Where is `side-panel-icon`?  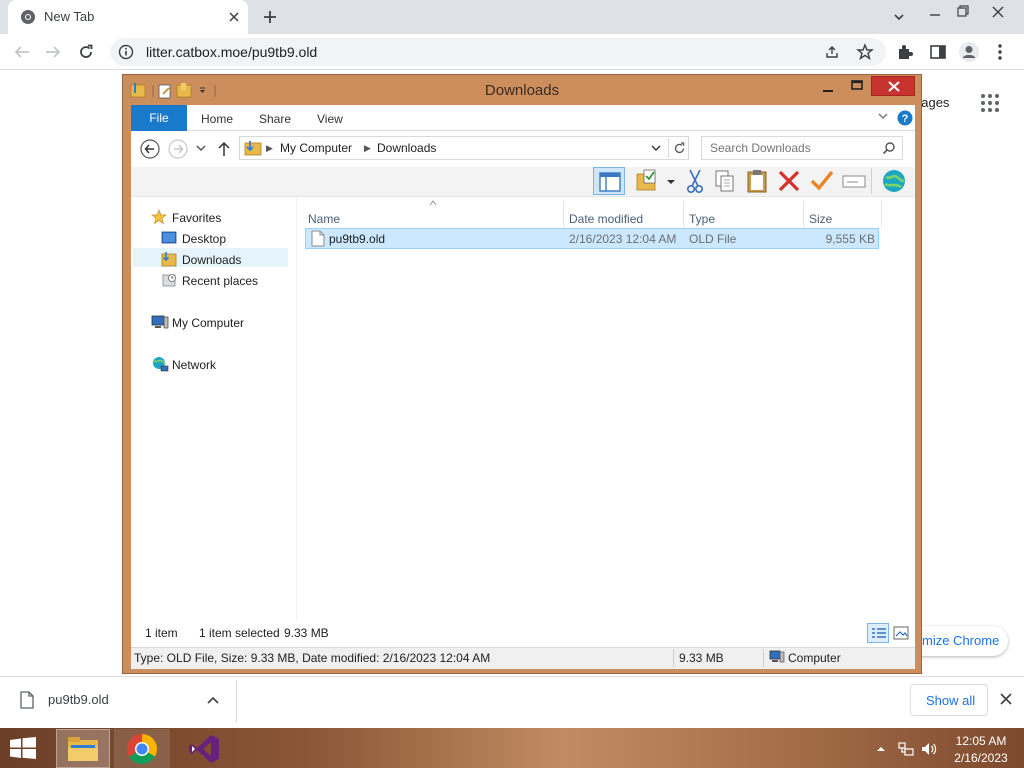 side-panel-icon is located at coordinates (938, 52).